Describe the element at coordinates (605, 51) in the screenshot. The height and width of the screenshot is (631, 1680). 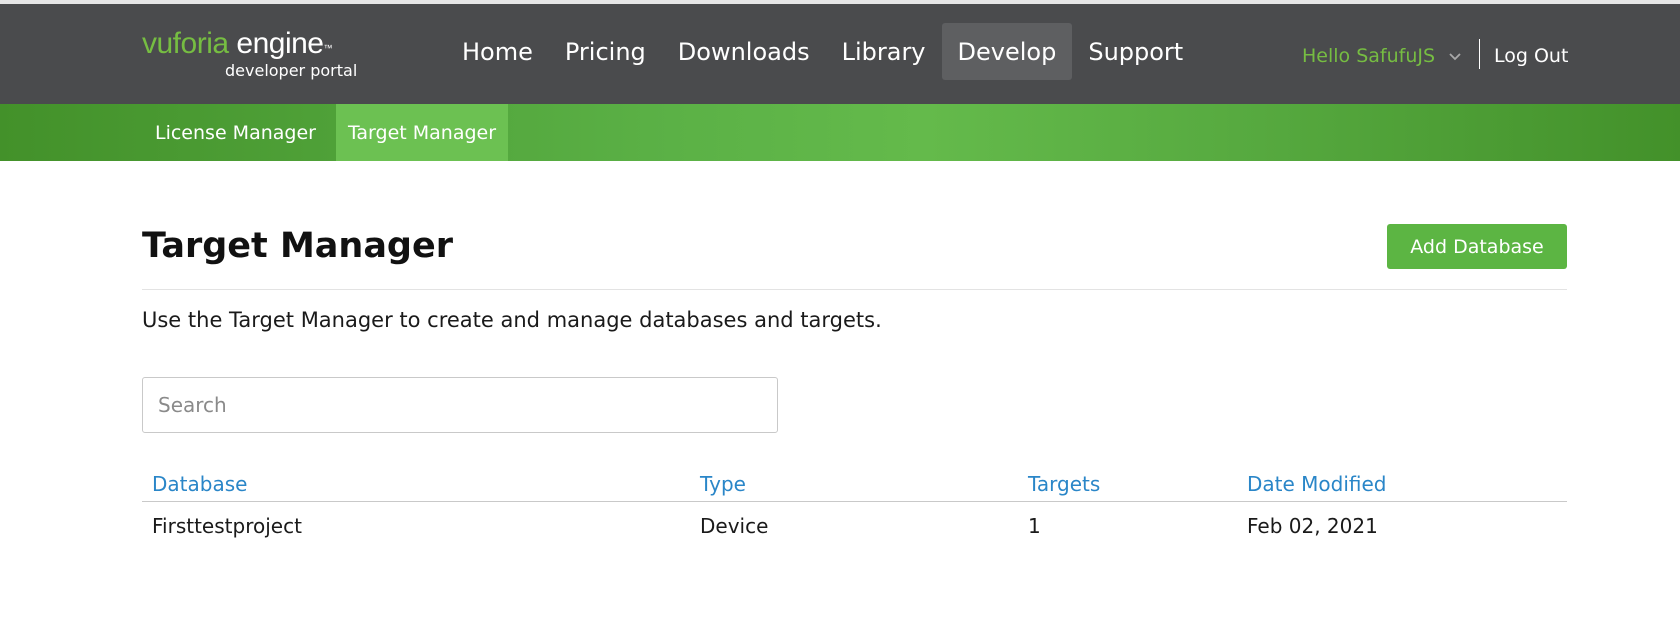
I see `nav-item-pricing: Pricing` at that location.